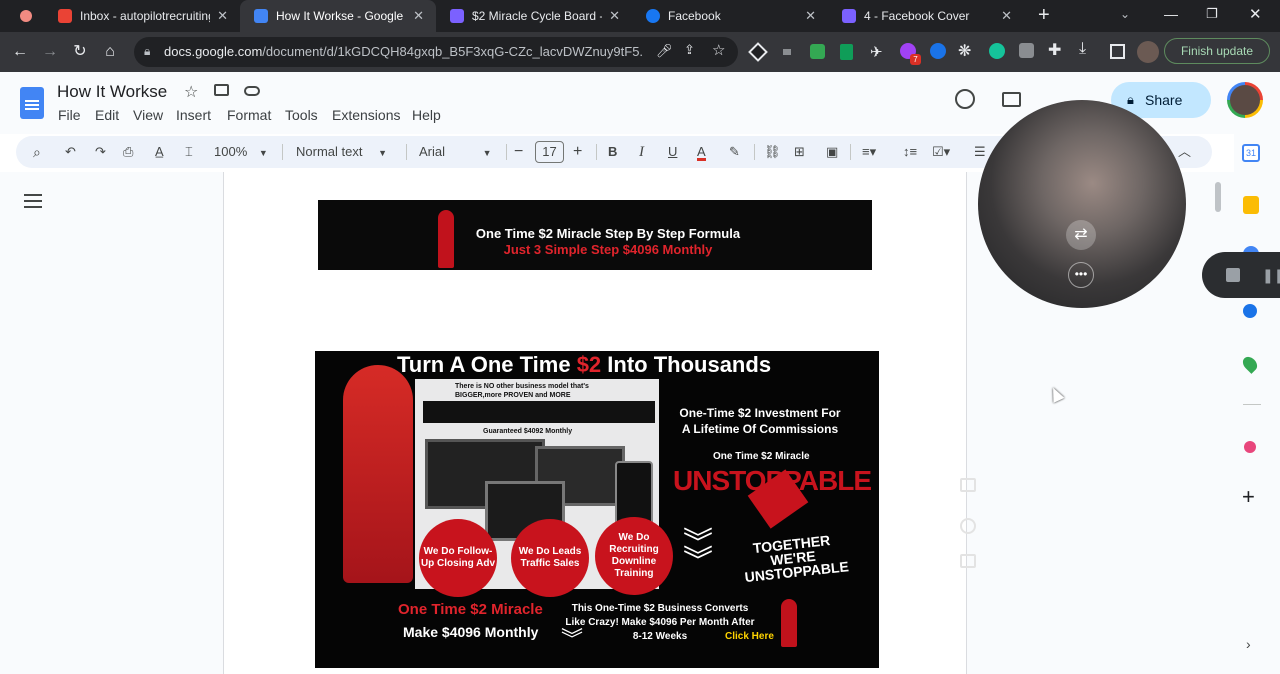 The image size is (1280, 674). I want to click on stop-recording-icon, so click(1233, 275).